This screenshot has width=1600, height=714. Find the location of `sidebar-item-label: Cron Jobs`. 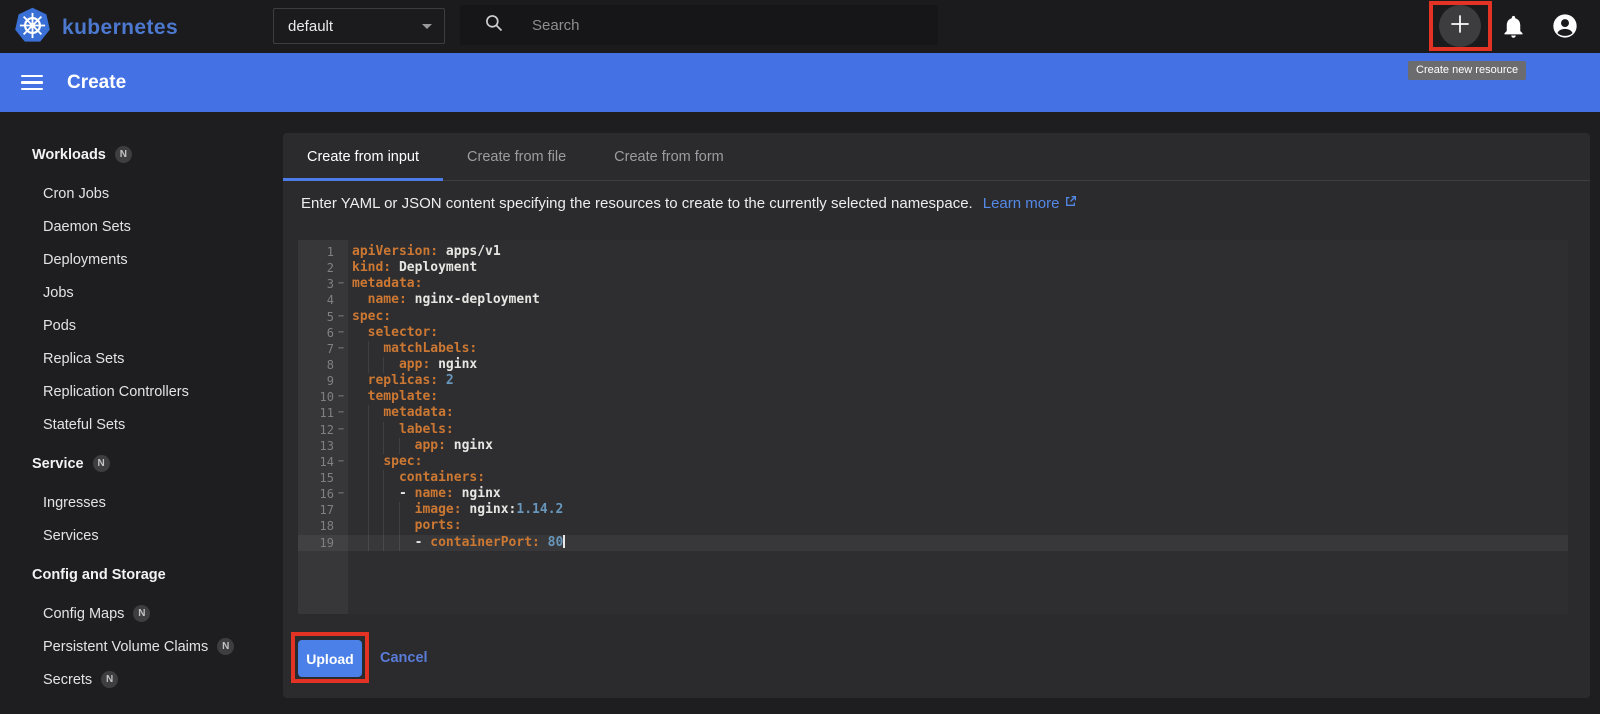

sidebar-item-label: Cron Jobs is located at coordinates (76, 193).